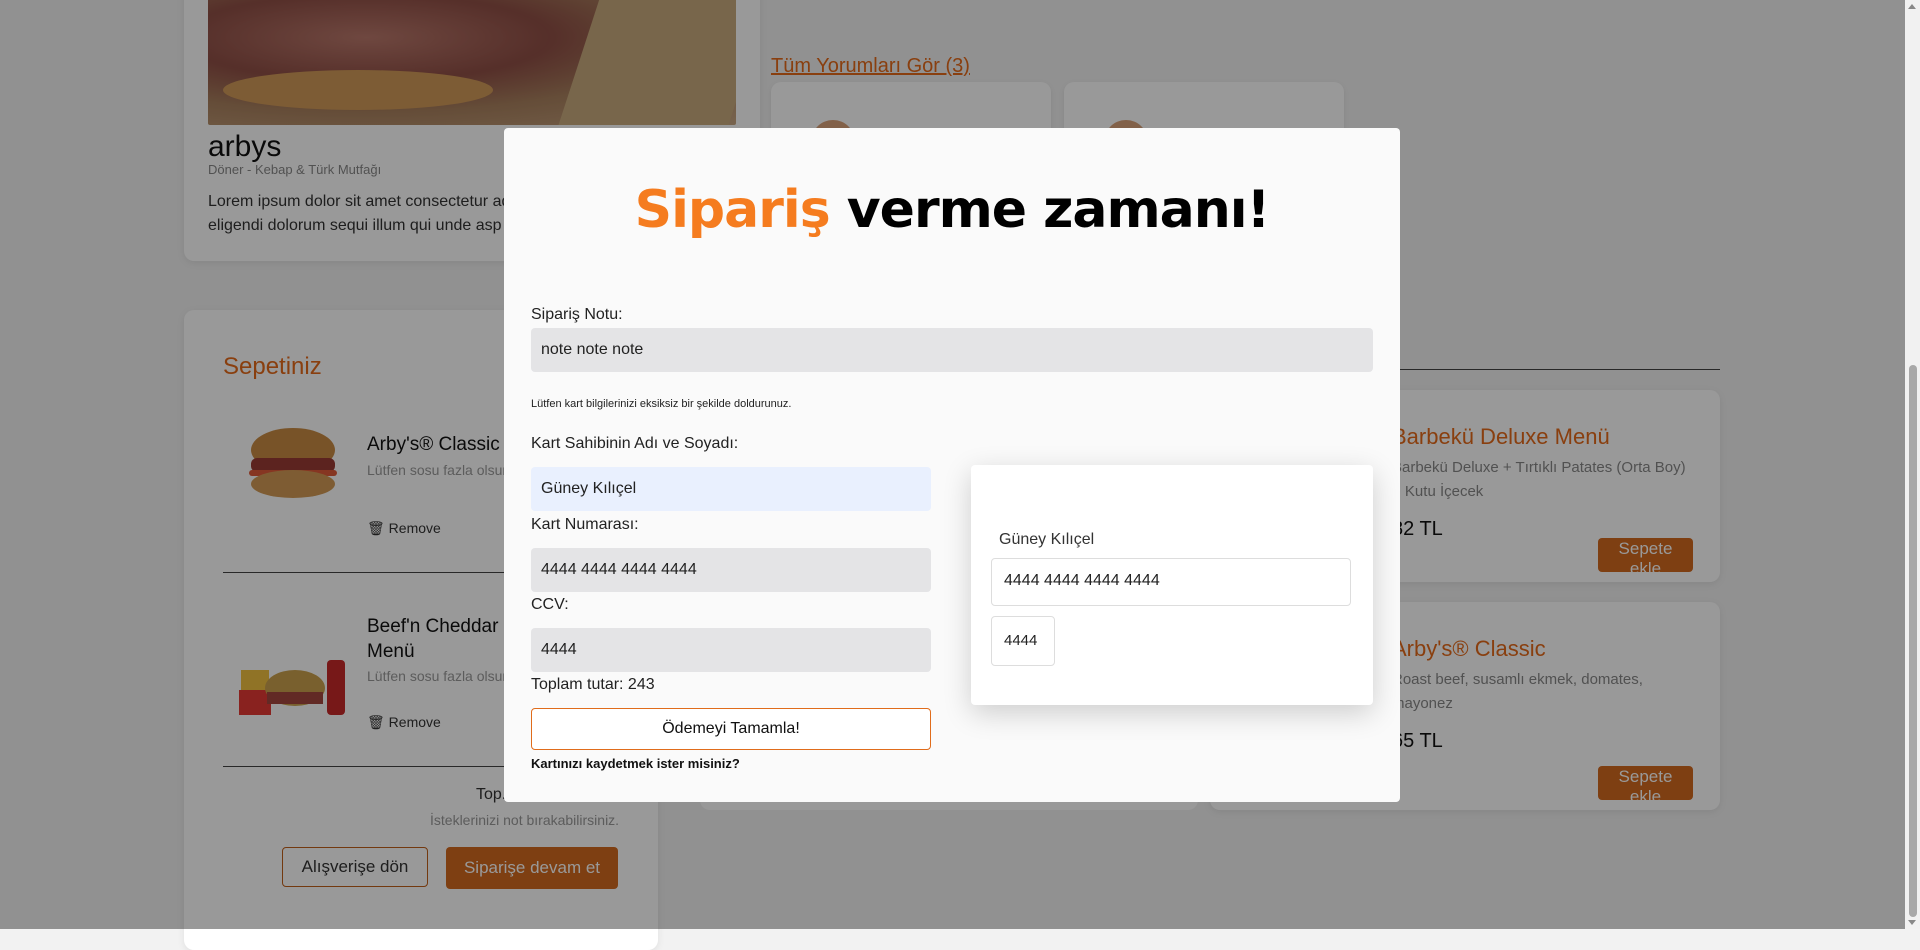 The image size is (1920, 950). What do you see at coordinates (577, 314) in the screenshot?
I see `order-note-label: Sipariş Notu:` at bounding box center [577, 314].